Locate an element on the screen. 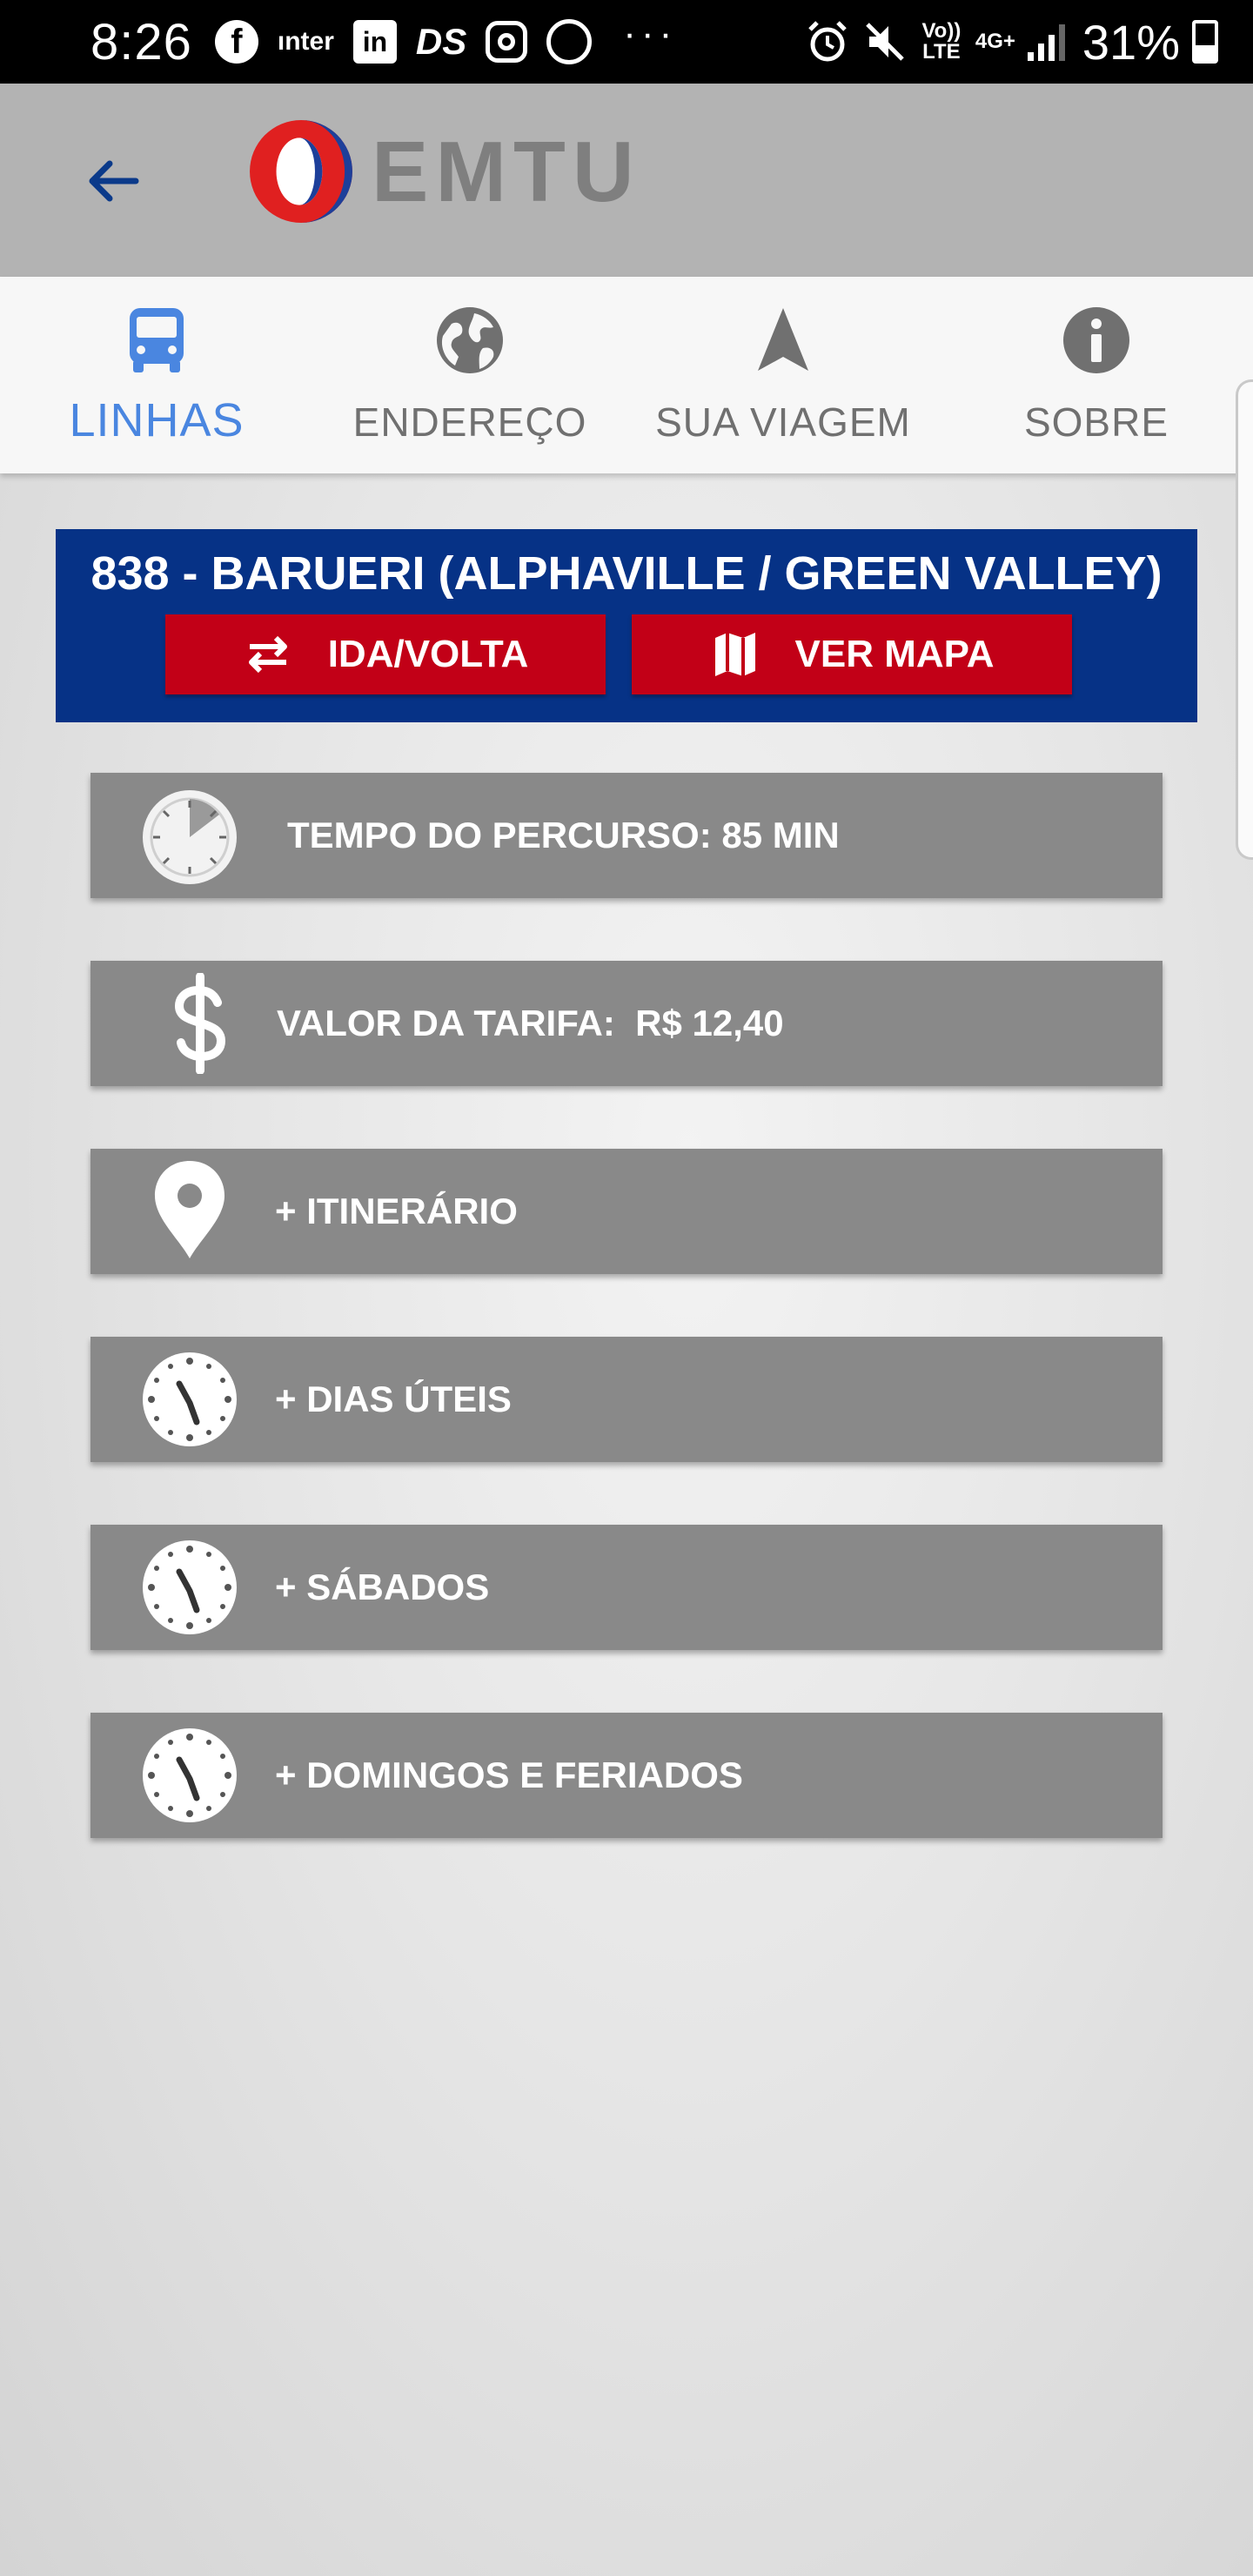  system-icons: Vo)) LTE 4G+ 31% is located at coordinates (1011, 42).